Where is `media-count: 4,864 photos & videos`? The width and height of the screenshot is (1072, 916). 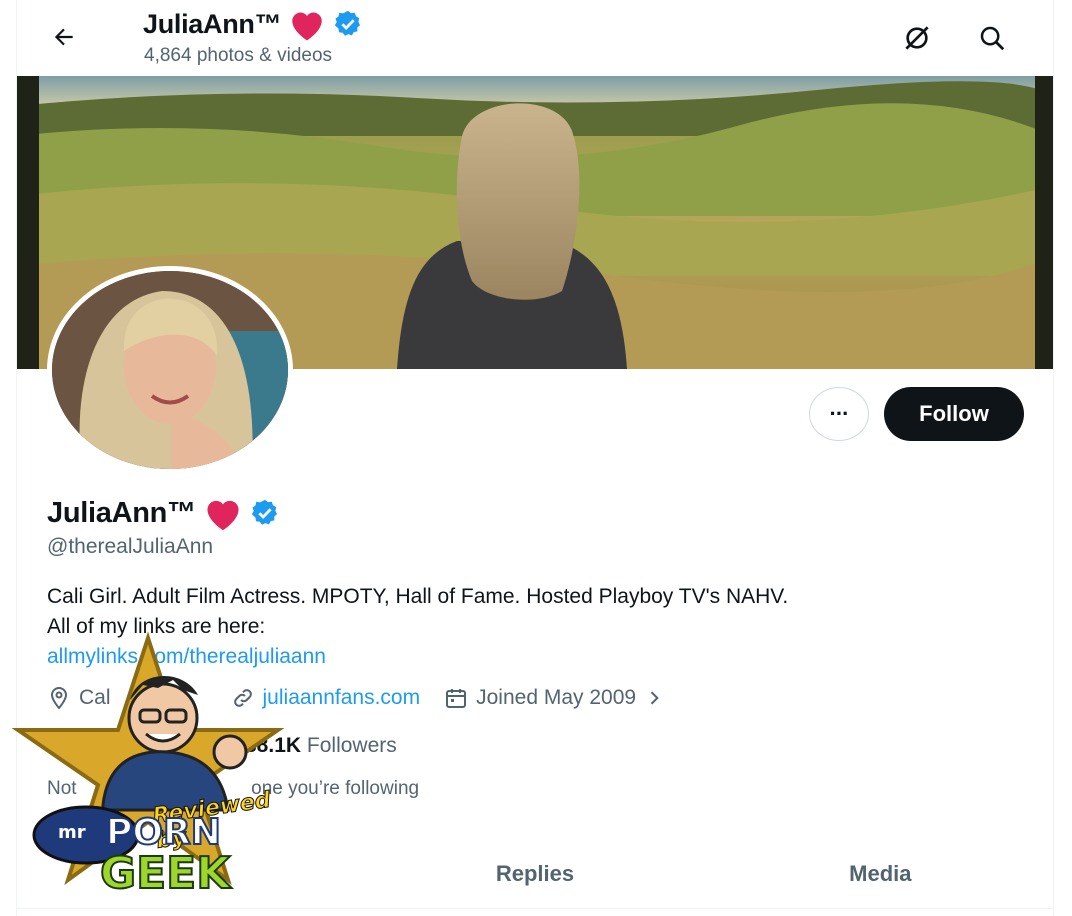 media-count: 4,864 photos & videos is located at coordinates (238, 55).